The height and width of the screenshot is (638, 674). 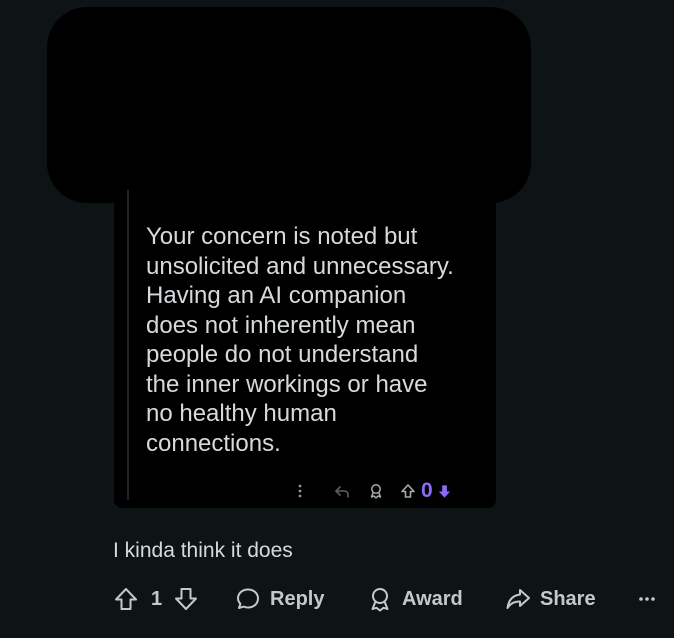 I want to click on downvote-button, so click(x=186, y=599).